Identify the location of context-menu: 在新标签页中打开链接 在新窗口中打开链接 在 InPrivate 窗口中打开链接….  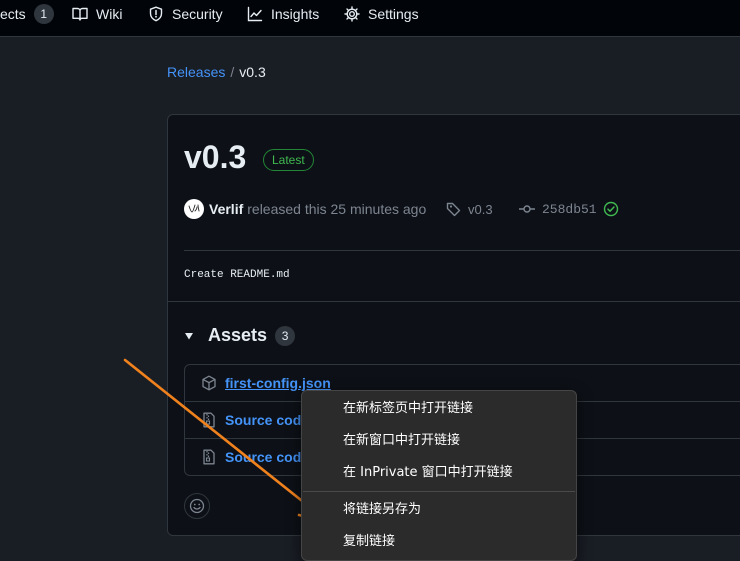
(439, 475).